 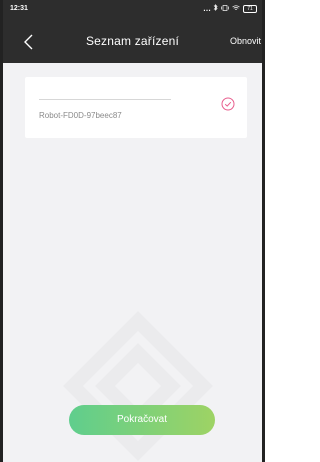 I want to click on status-time: 12:31, so click(x=19, y=8).